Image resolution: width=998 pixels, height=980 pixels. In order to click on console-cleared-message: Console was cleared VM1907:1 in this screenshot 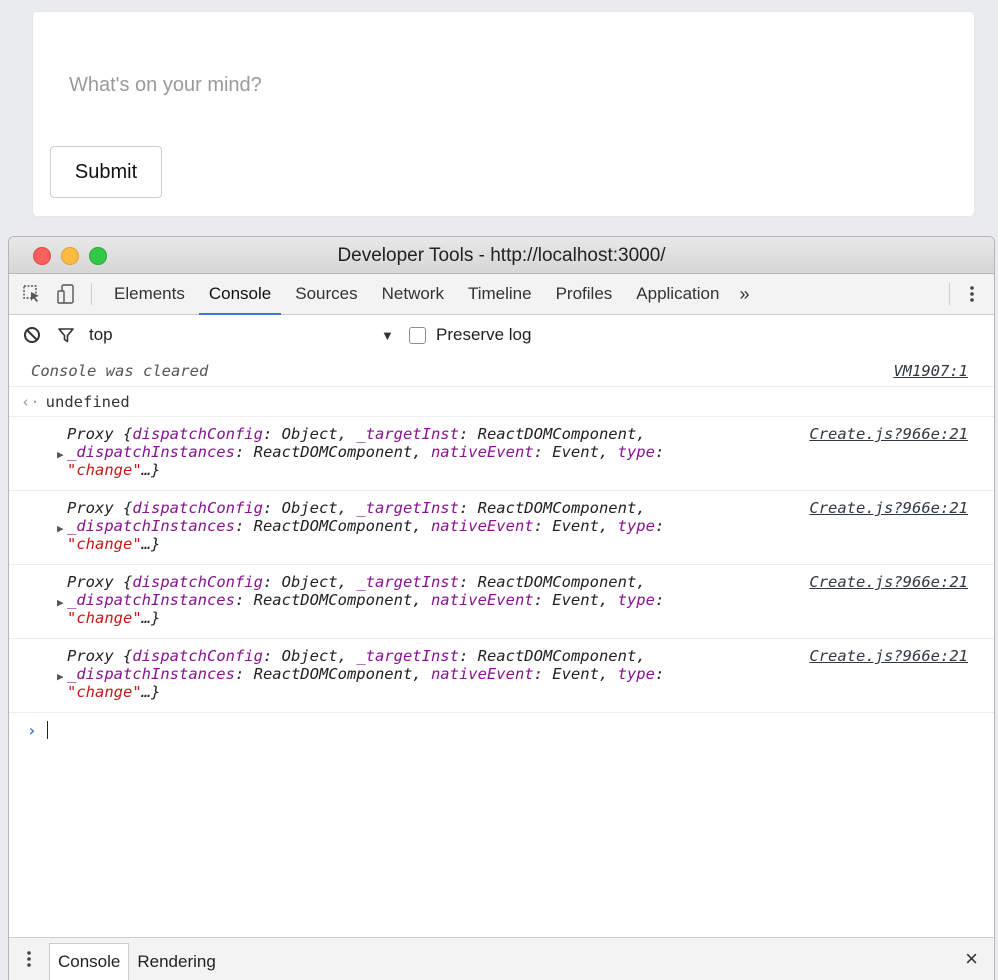, I will do `click(501, 371)`.